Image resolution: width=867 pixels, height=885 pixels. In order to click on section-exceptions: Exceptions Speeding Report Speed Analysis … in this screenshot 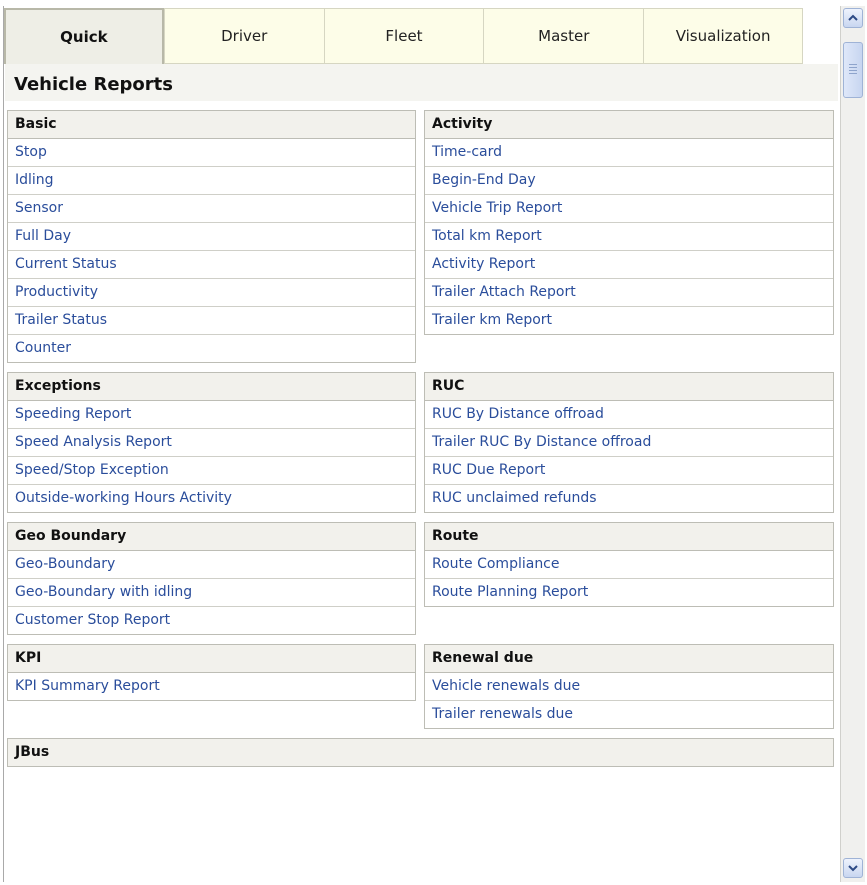, I will do `click(211, 442)`.